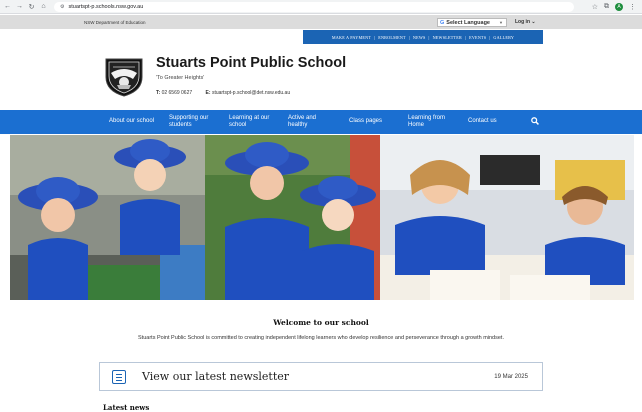 The width and height of the screenshot is (642, 412). Describe the element at coordinates (251, 63) in the screenshot. I see `school-name: Stuarts Point Public School` at that location.